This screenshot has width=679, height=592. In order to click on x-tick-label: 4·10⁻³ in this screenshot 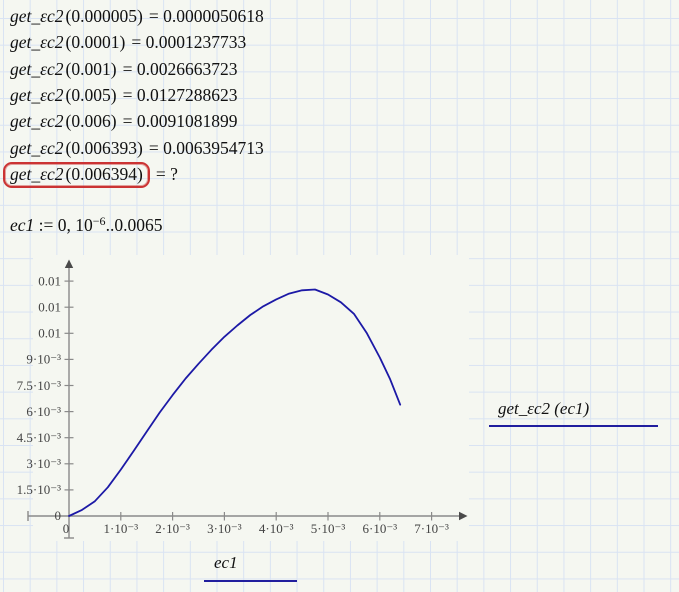, I will do `click(276, 528)`.